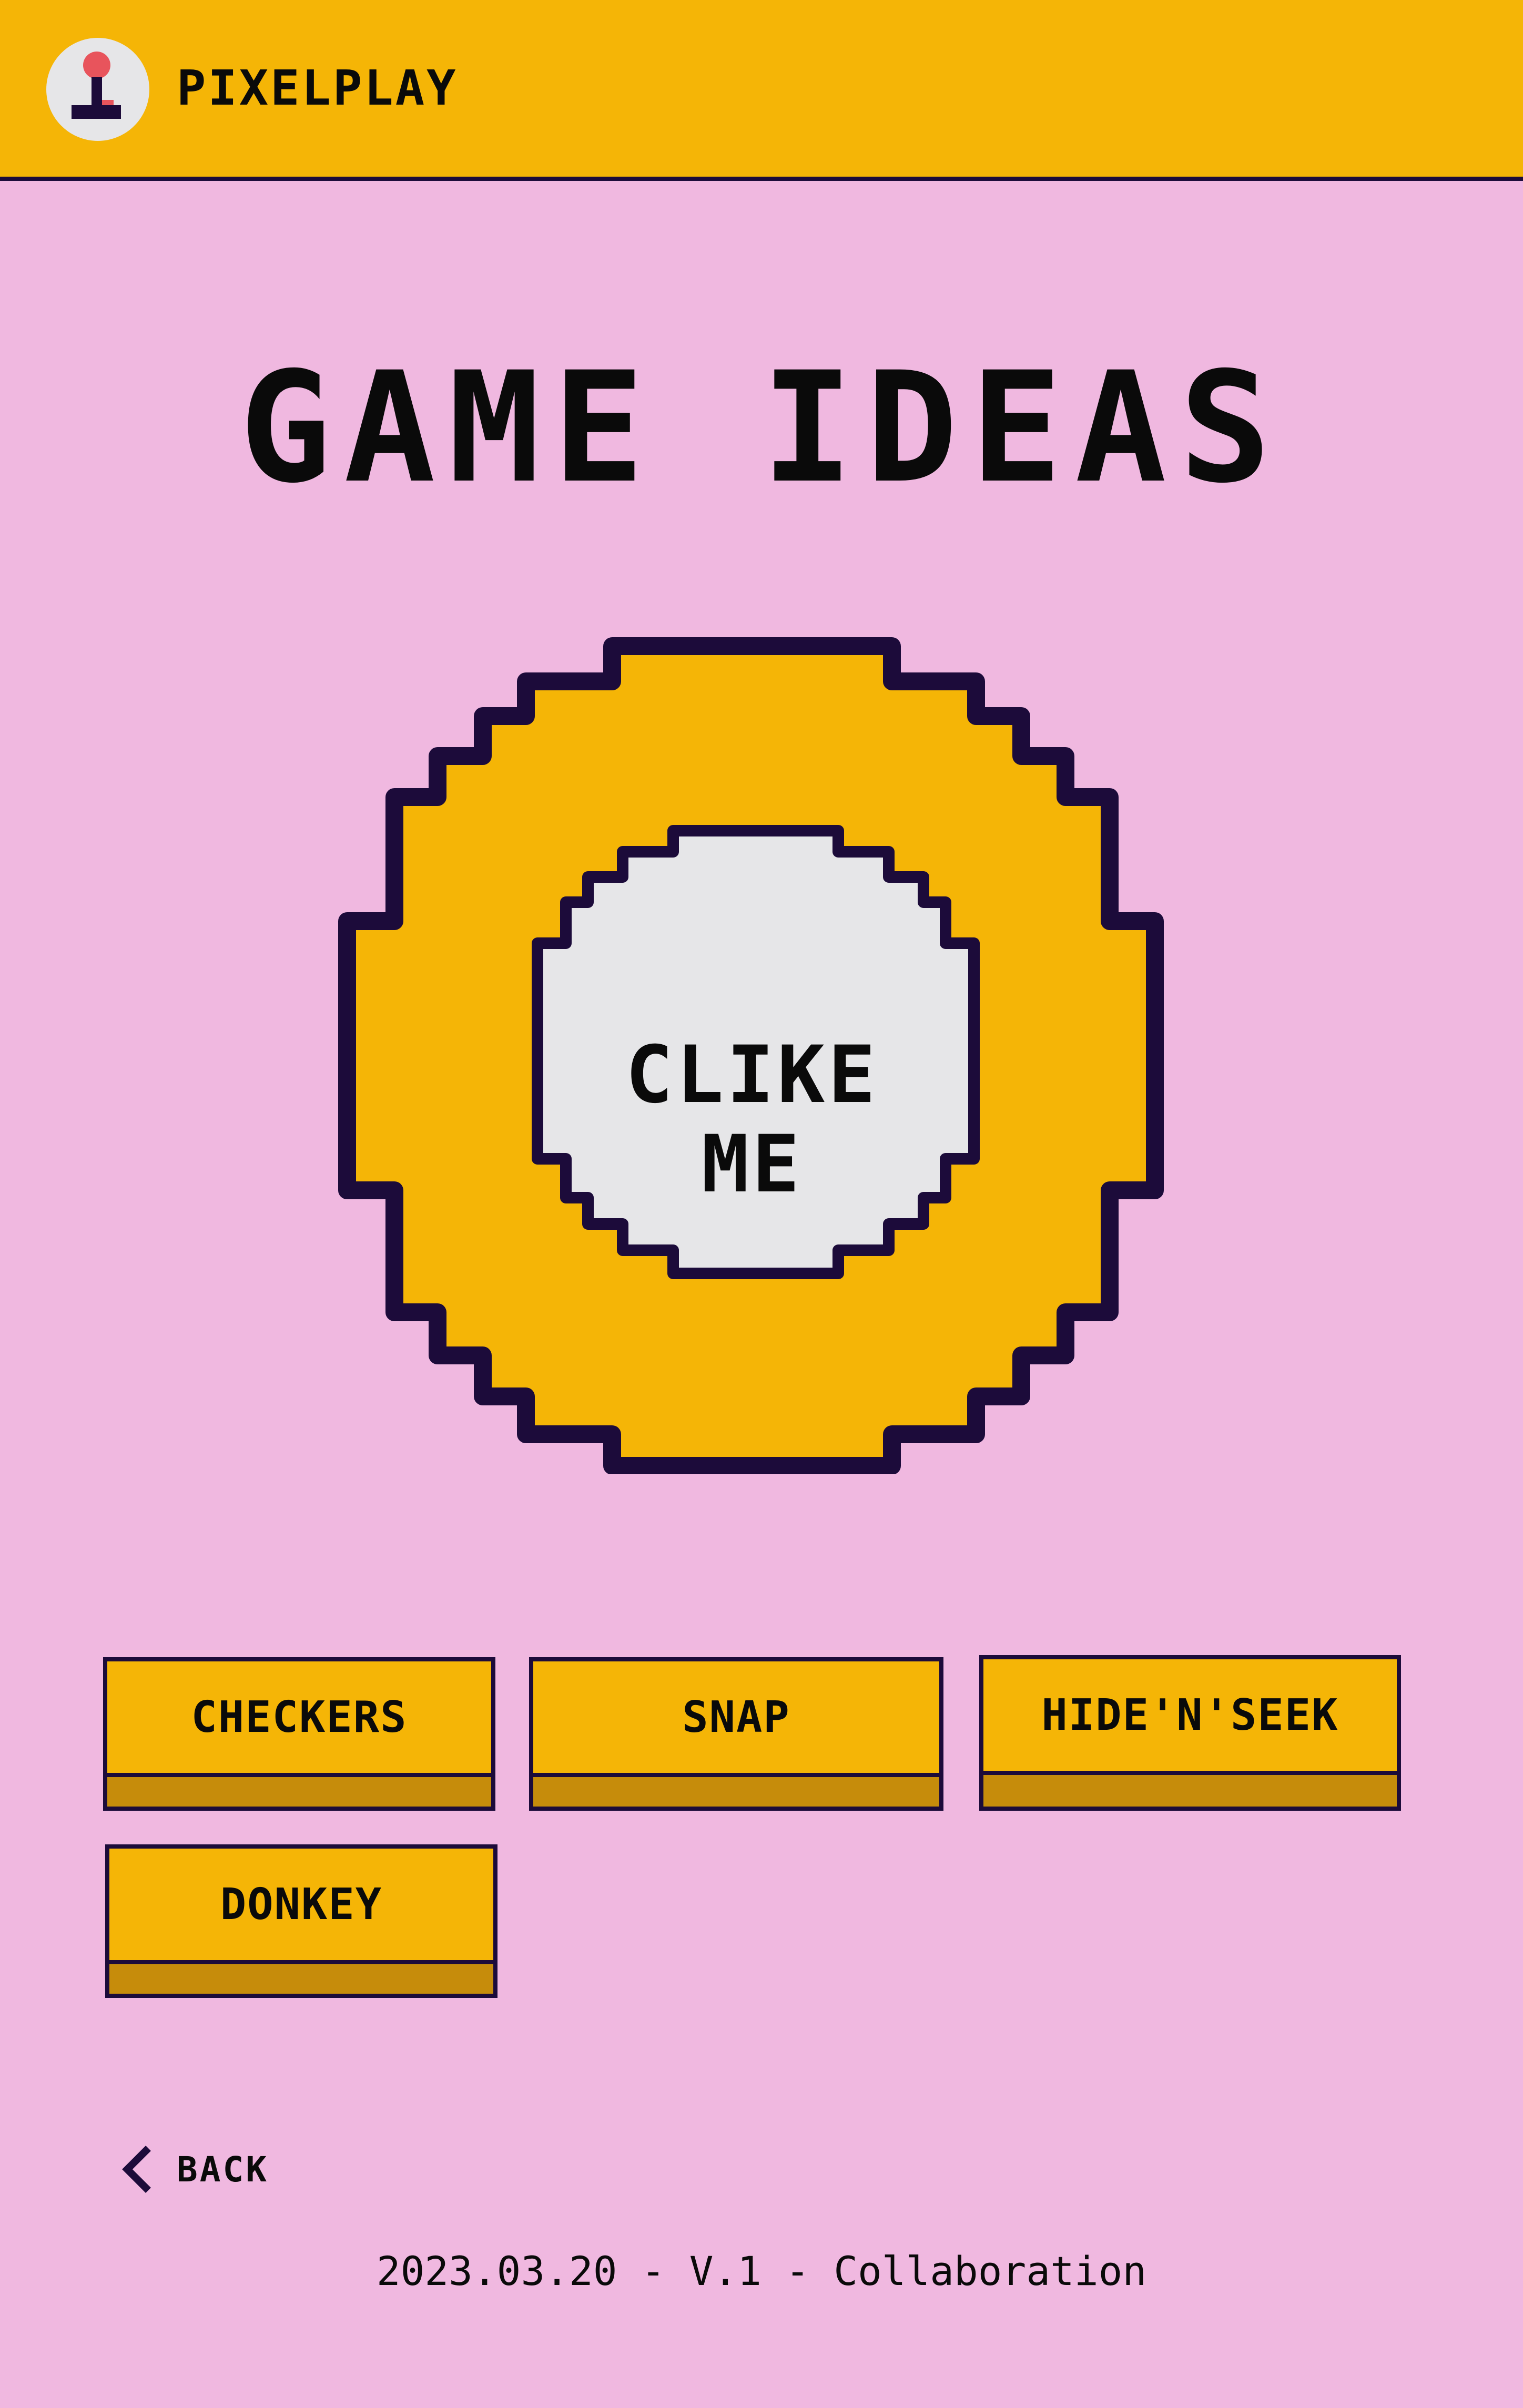 This screenshot has height=2408, width=1523. I want to click on snap-button-label: SNAP, so click(736, 1719).